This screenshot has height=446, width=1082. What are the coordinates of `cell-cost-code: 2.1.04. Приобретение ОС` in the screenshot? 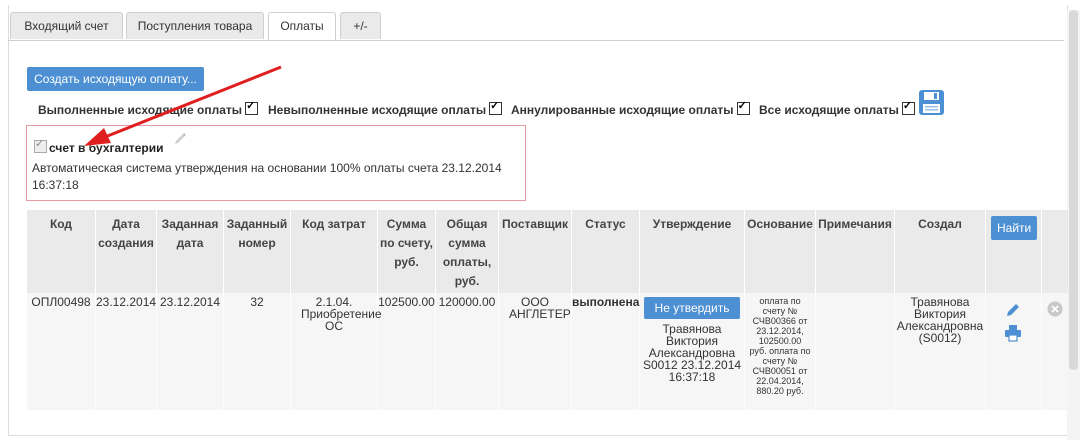 It's located at (341, 314).